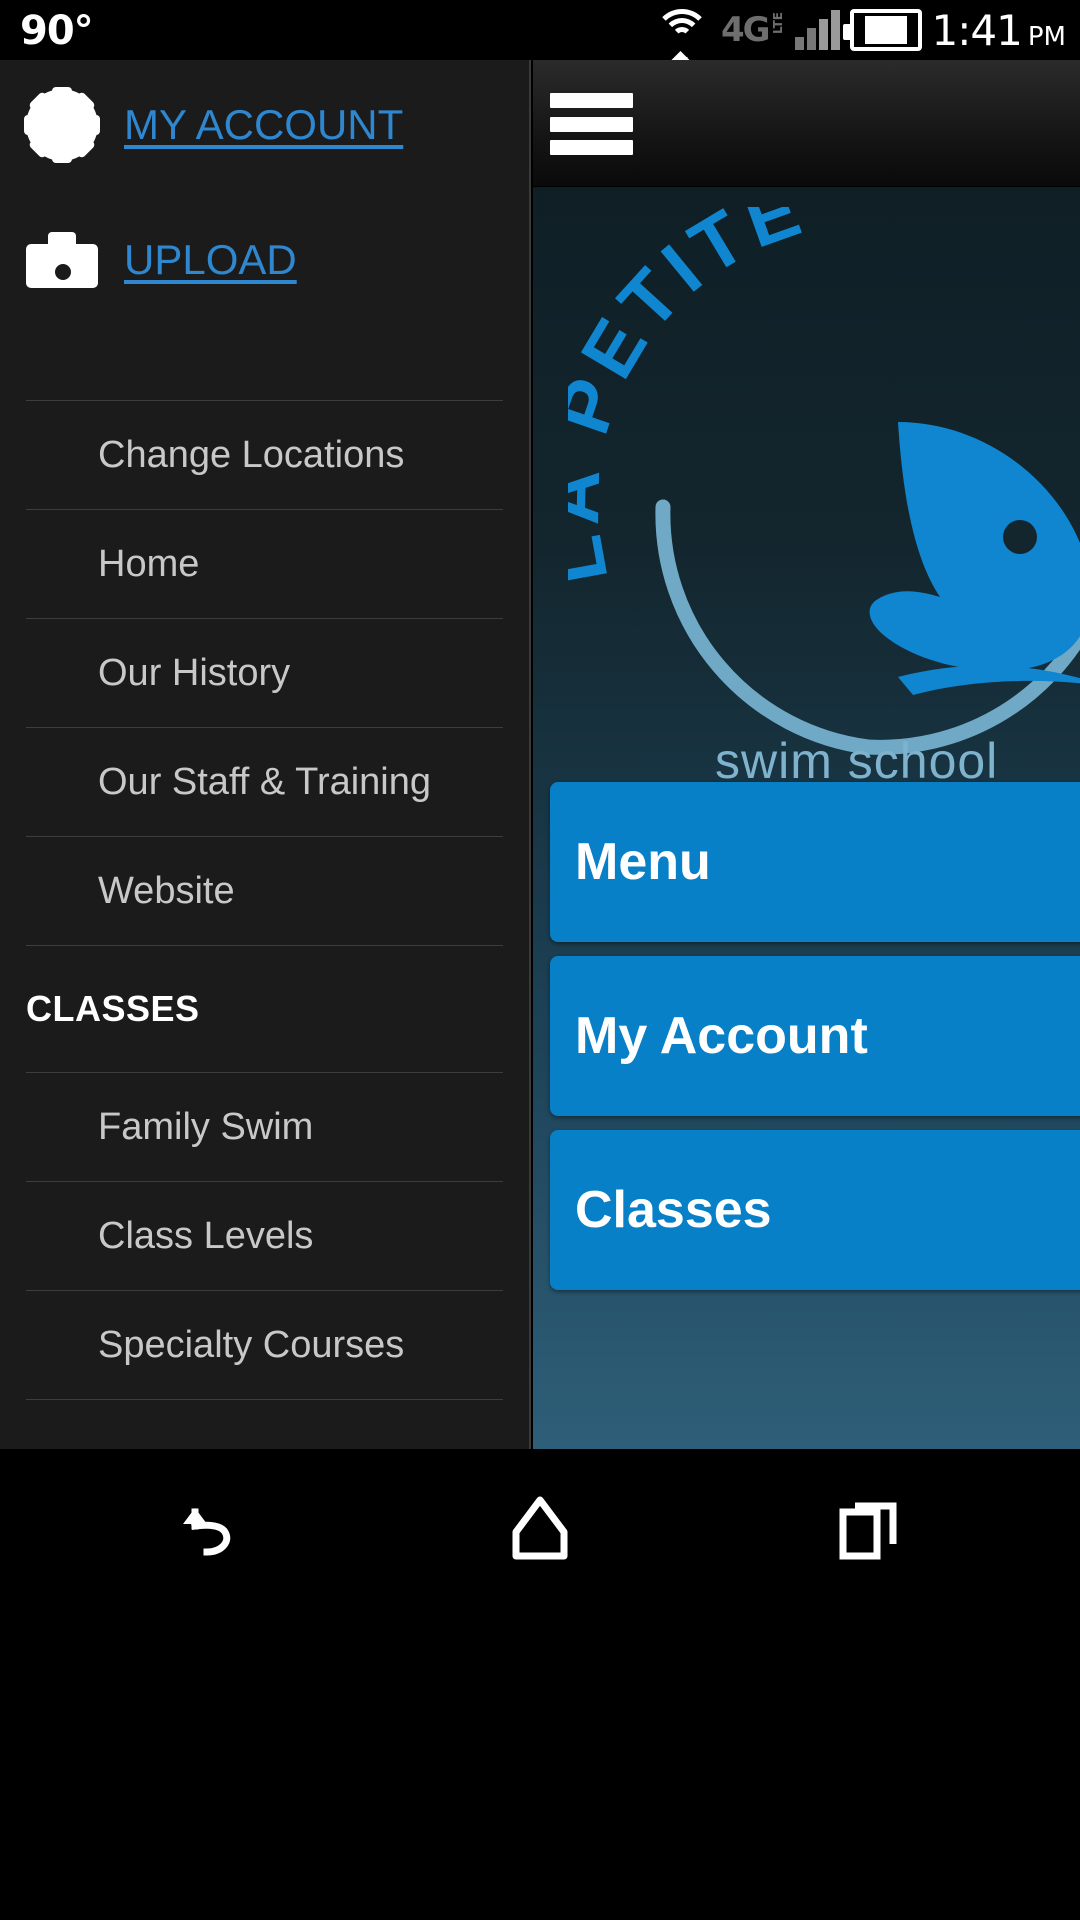 This screenshot has width=1080, height=1920. Describe the element at coordinates (210, 1529) in the screenshot. I see `back-icon` at that location.